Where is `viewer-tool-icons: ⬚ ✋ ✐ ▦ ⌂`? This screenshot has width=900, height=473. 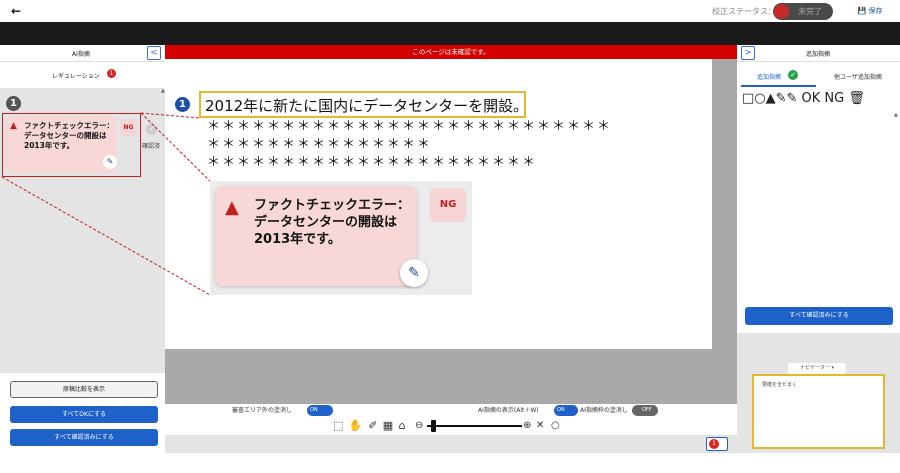 viewer-tool-icons: ⬚ ✋ ✐ ▦ ⌂ is located at coordinates (370, 426).